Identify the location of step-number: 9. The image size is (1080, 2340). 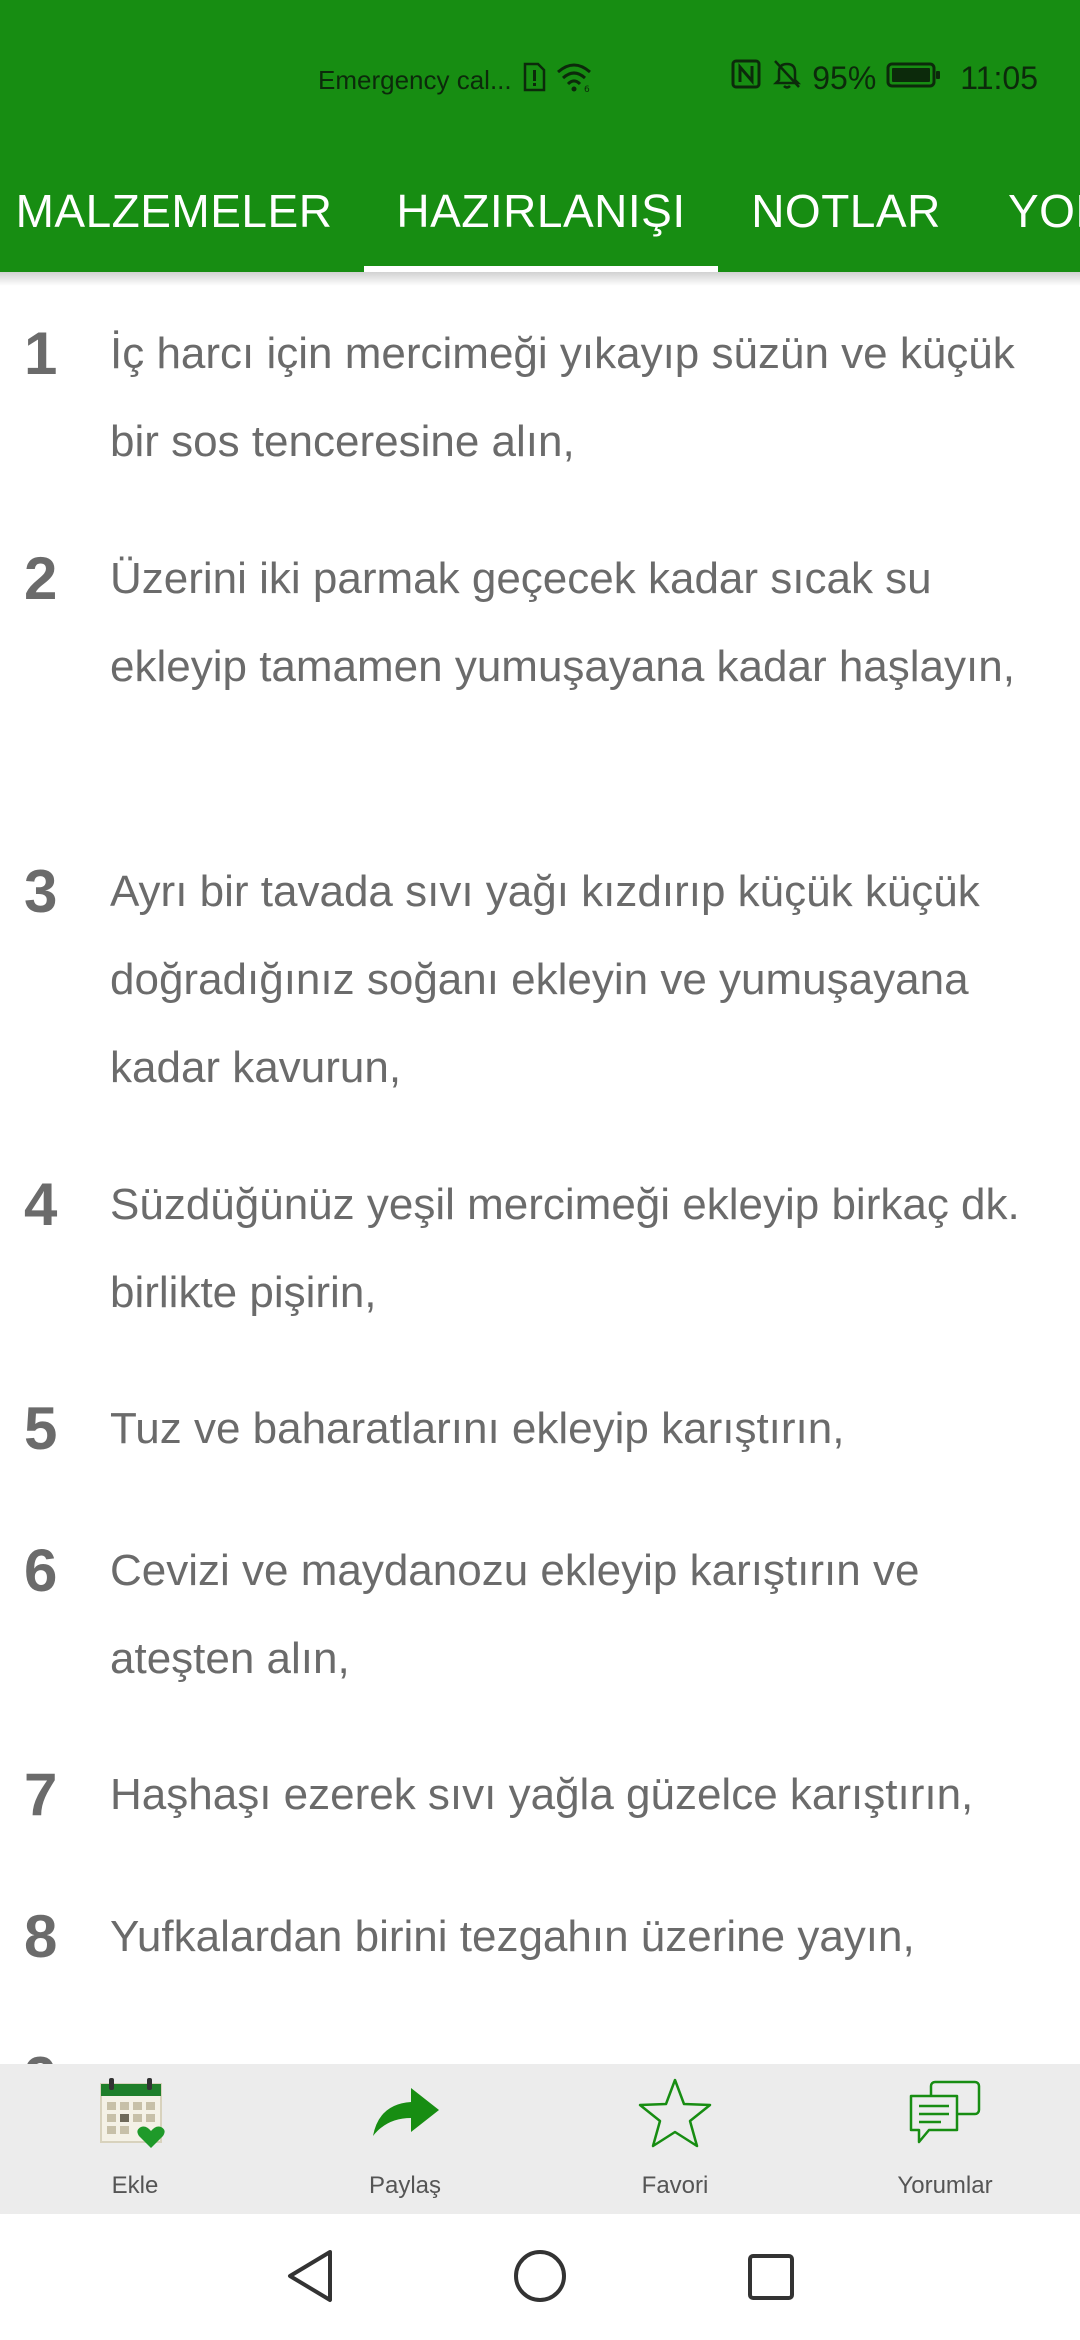
(40, 2049).